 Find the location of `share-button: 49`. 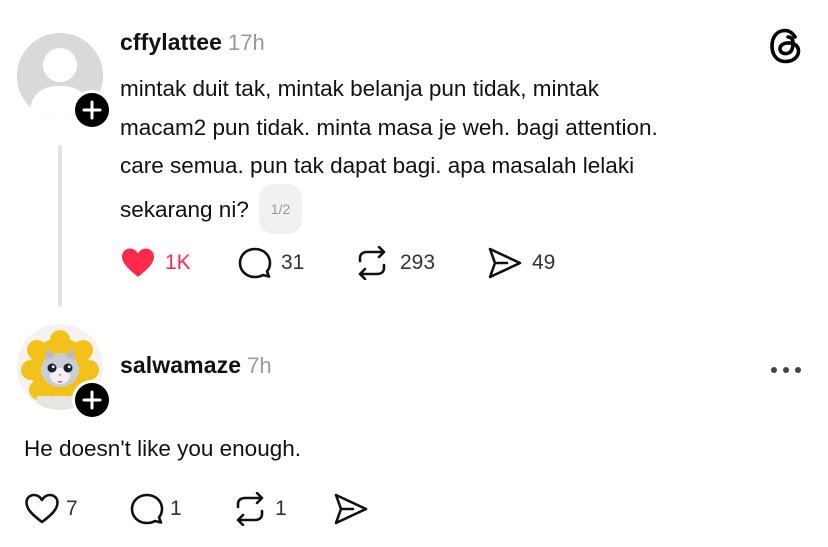

share-button: 49 is located at coordinates (521, 263).